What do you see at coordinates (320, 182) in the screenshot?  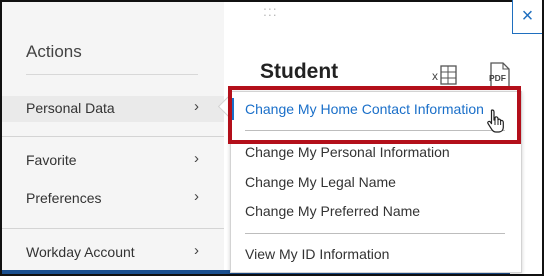 I see `submenu-item-change-legal-name: Change My Legal Name` at bounding box center [320, 182].